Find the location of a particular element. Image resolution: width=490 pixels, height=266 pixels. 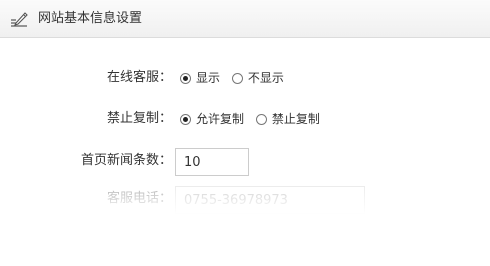

online-service-show-option: 显示 is located at coordinates (200, 78).